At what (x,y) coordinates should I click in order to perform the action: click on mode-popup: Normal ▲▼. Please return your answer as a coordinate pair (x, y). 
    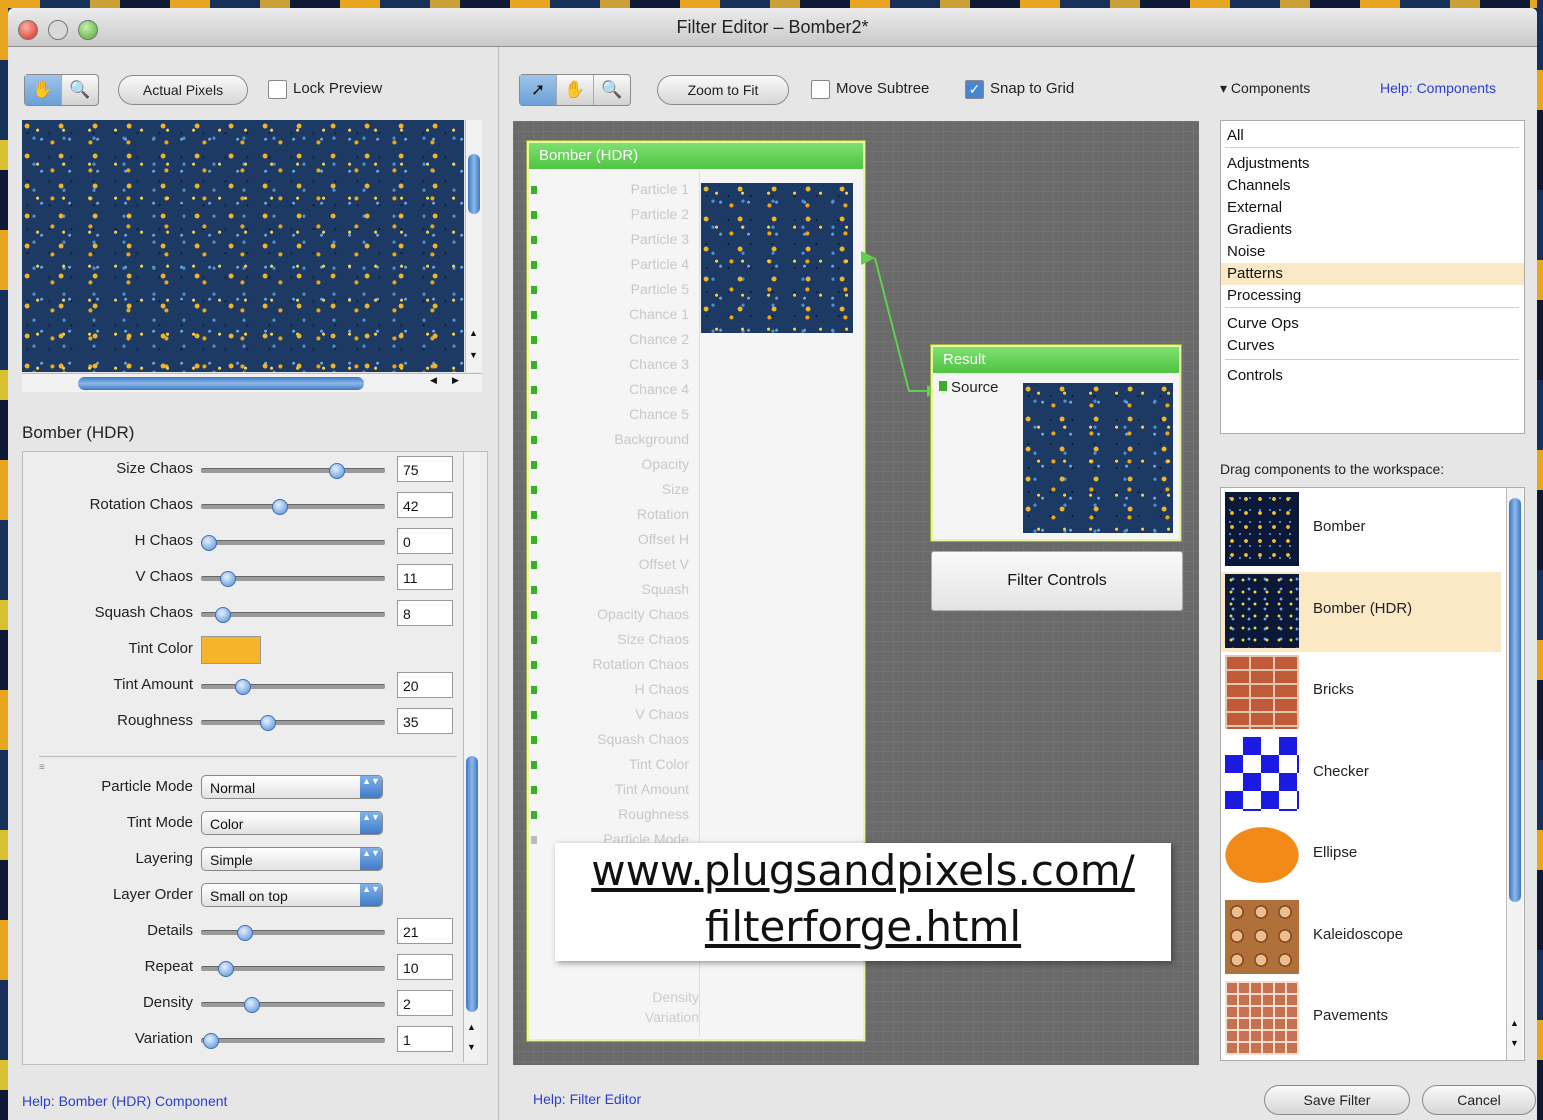
    Looking at the image, I should click on (292, 787).